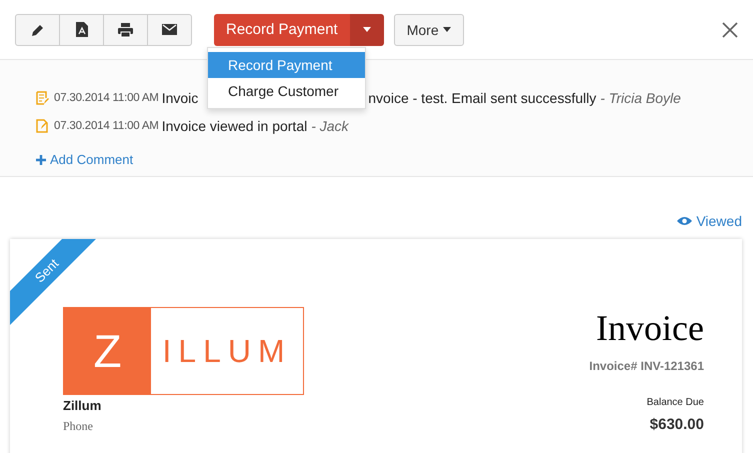 Image resolution: width=753 pixels, height=453 pixels. Describe the element at coordinates (646, 366) in the screenshot. I see `invoice-number: Invoice# INV-121361` at that location.